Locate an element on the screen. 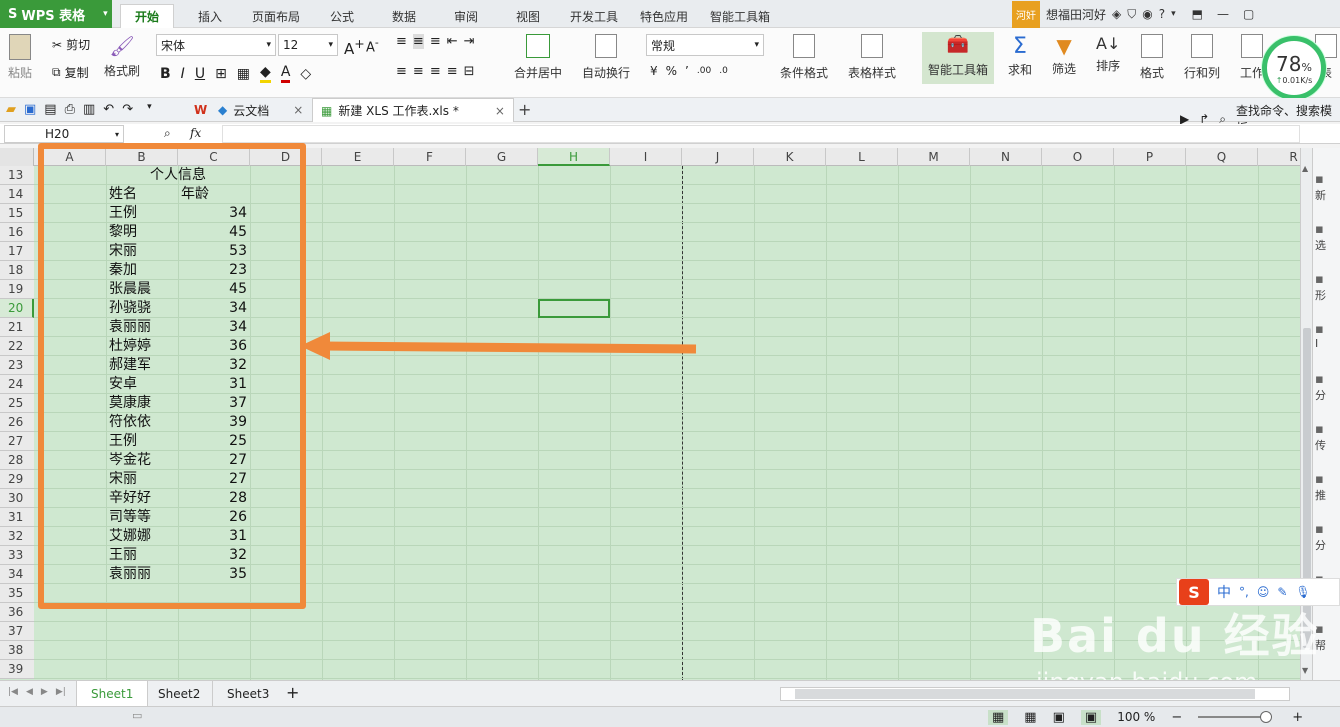 This screenshot has width=1340, height=727. paste-button: 粘贴 is located at coordinates (20, 57).